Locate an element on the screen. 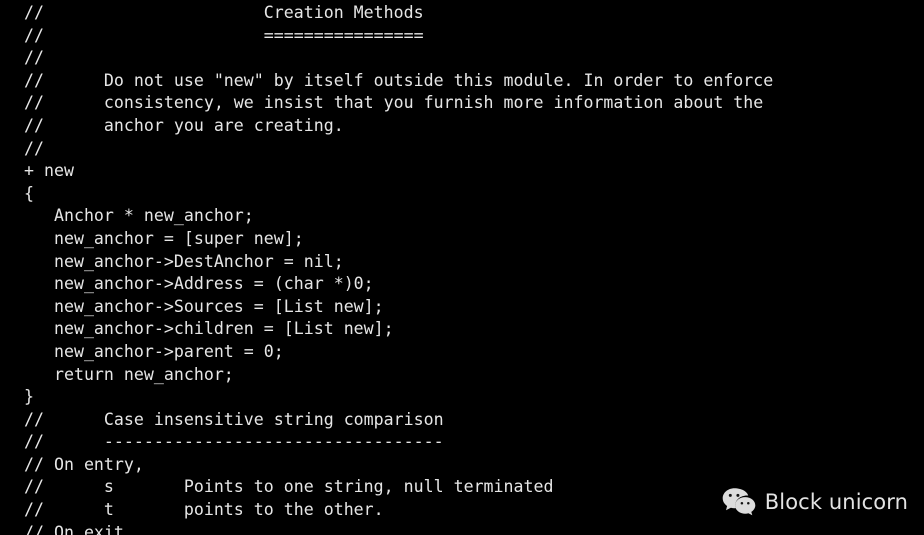  code-line: // Case insensitive string comparison is located at coordinates (234, 419).